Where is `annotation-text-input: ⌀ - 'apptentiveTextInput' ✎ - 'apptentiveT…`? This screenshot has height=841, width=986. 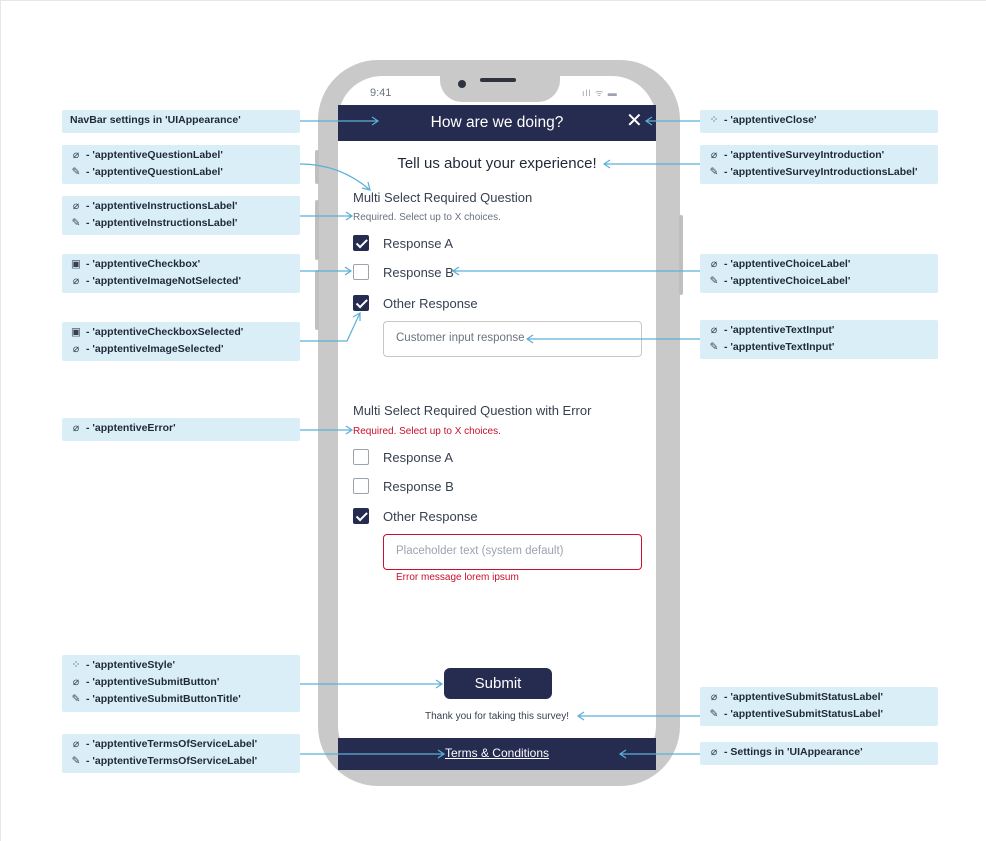
annotation-text-input: ⌀ - 'apptentiveTextInput' ✎ - 'apptentiveT… is located at coordinates (819, 339).